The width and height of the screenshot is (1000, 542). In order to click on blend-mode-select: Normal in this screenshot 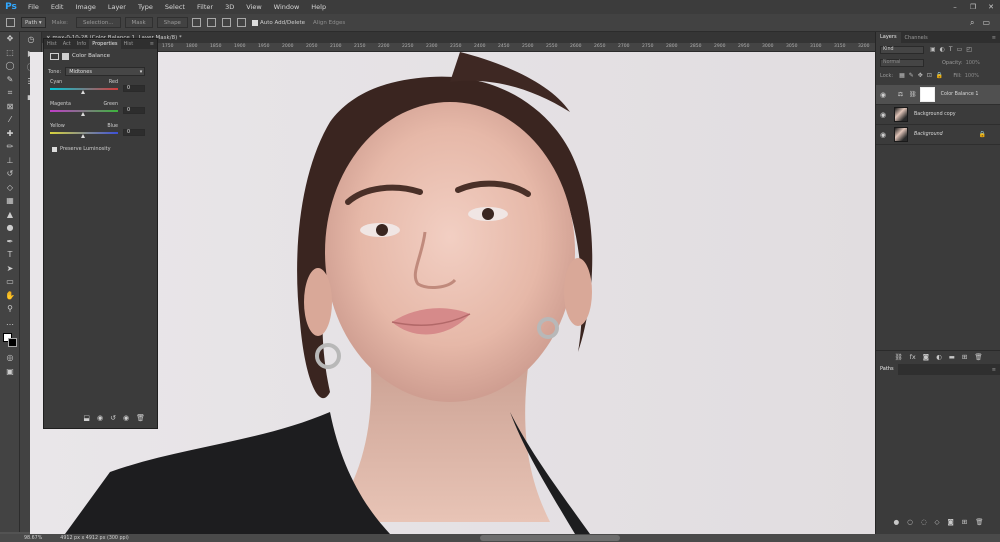, I will do `click(902, 62)`.